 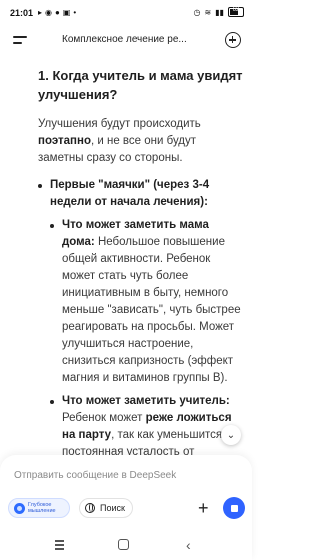 I want to click on new-chat-icon, so click(x=233, y=40).